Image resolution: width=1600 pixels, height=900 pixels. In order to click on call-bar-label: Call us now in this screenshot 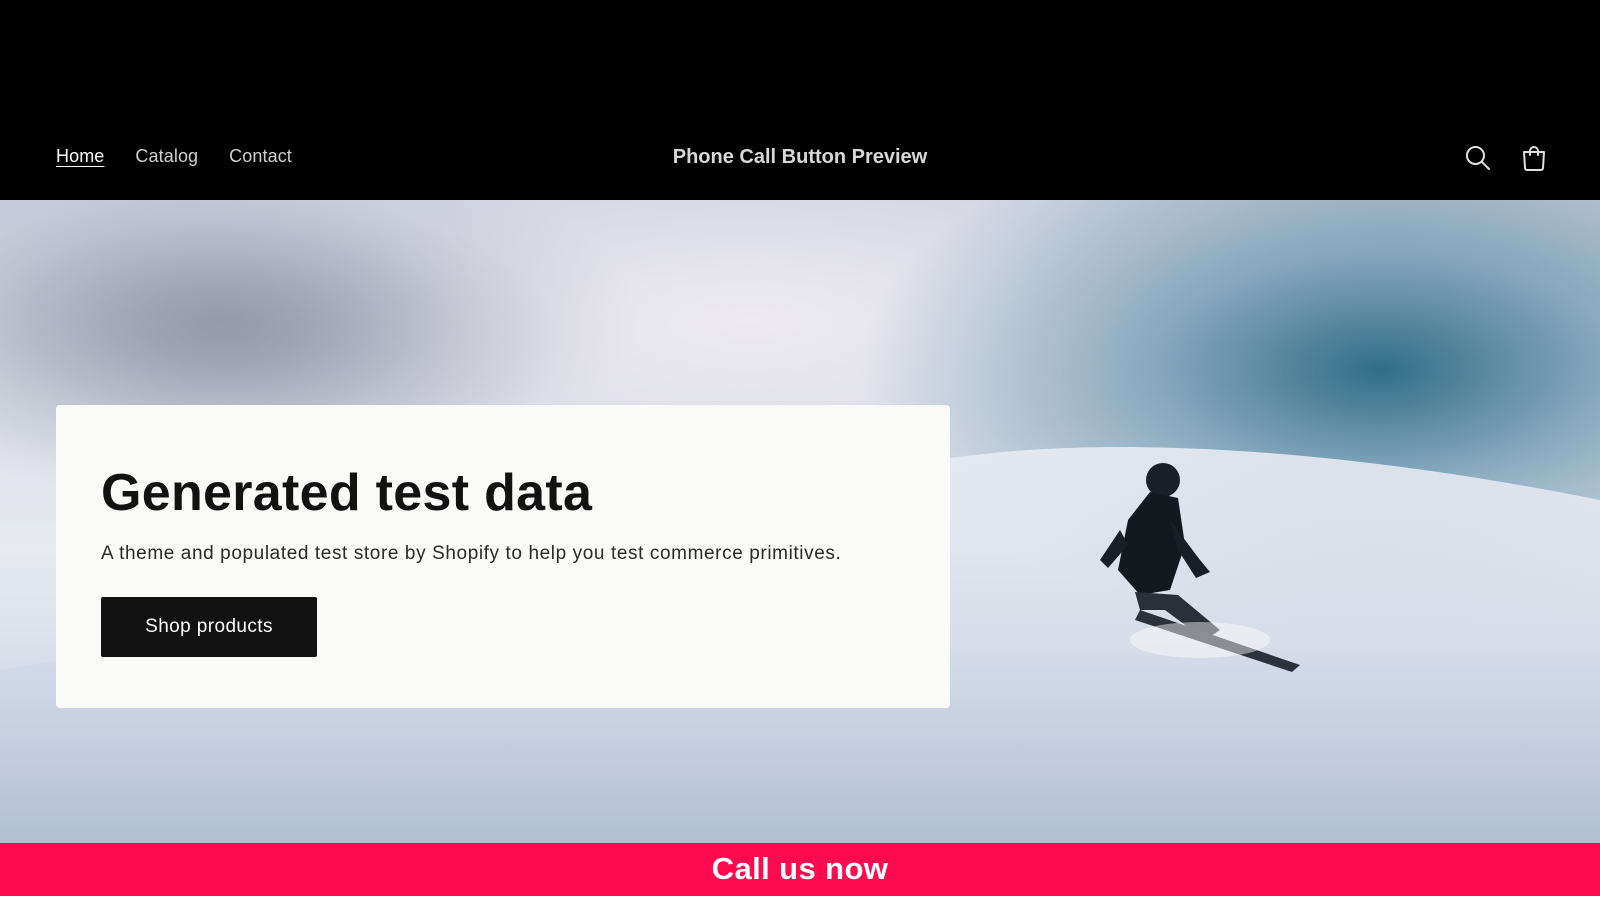, I will do `click(800, 868)`.